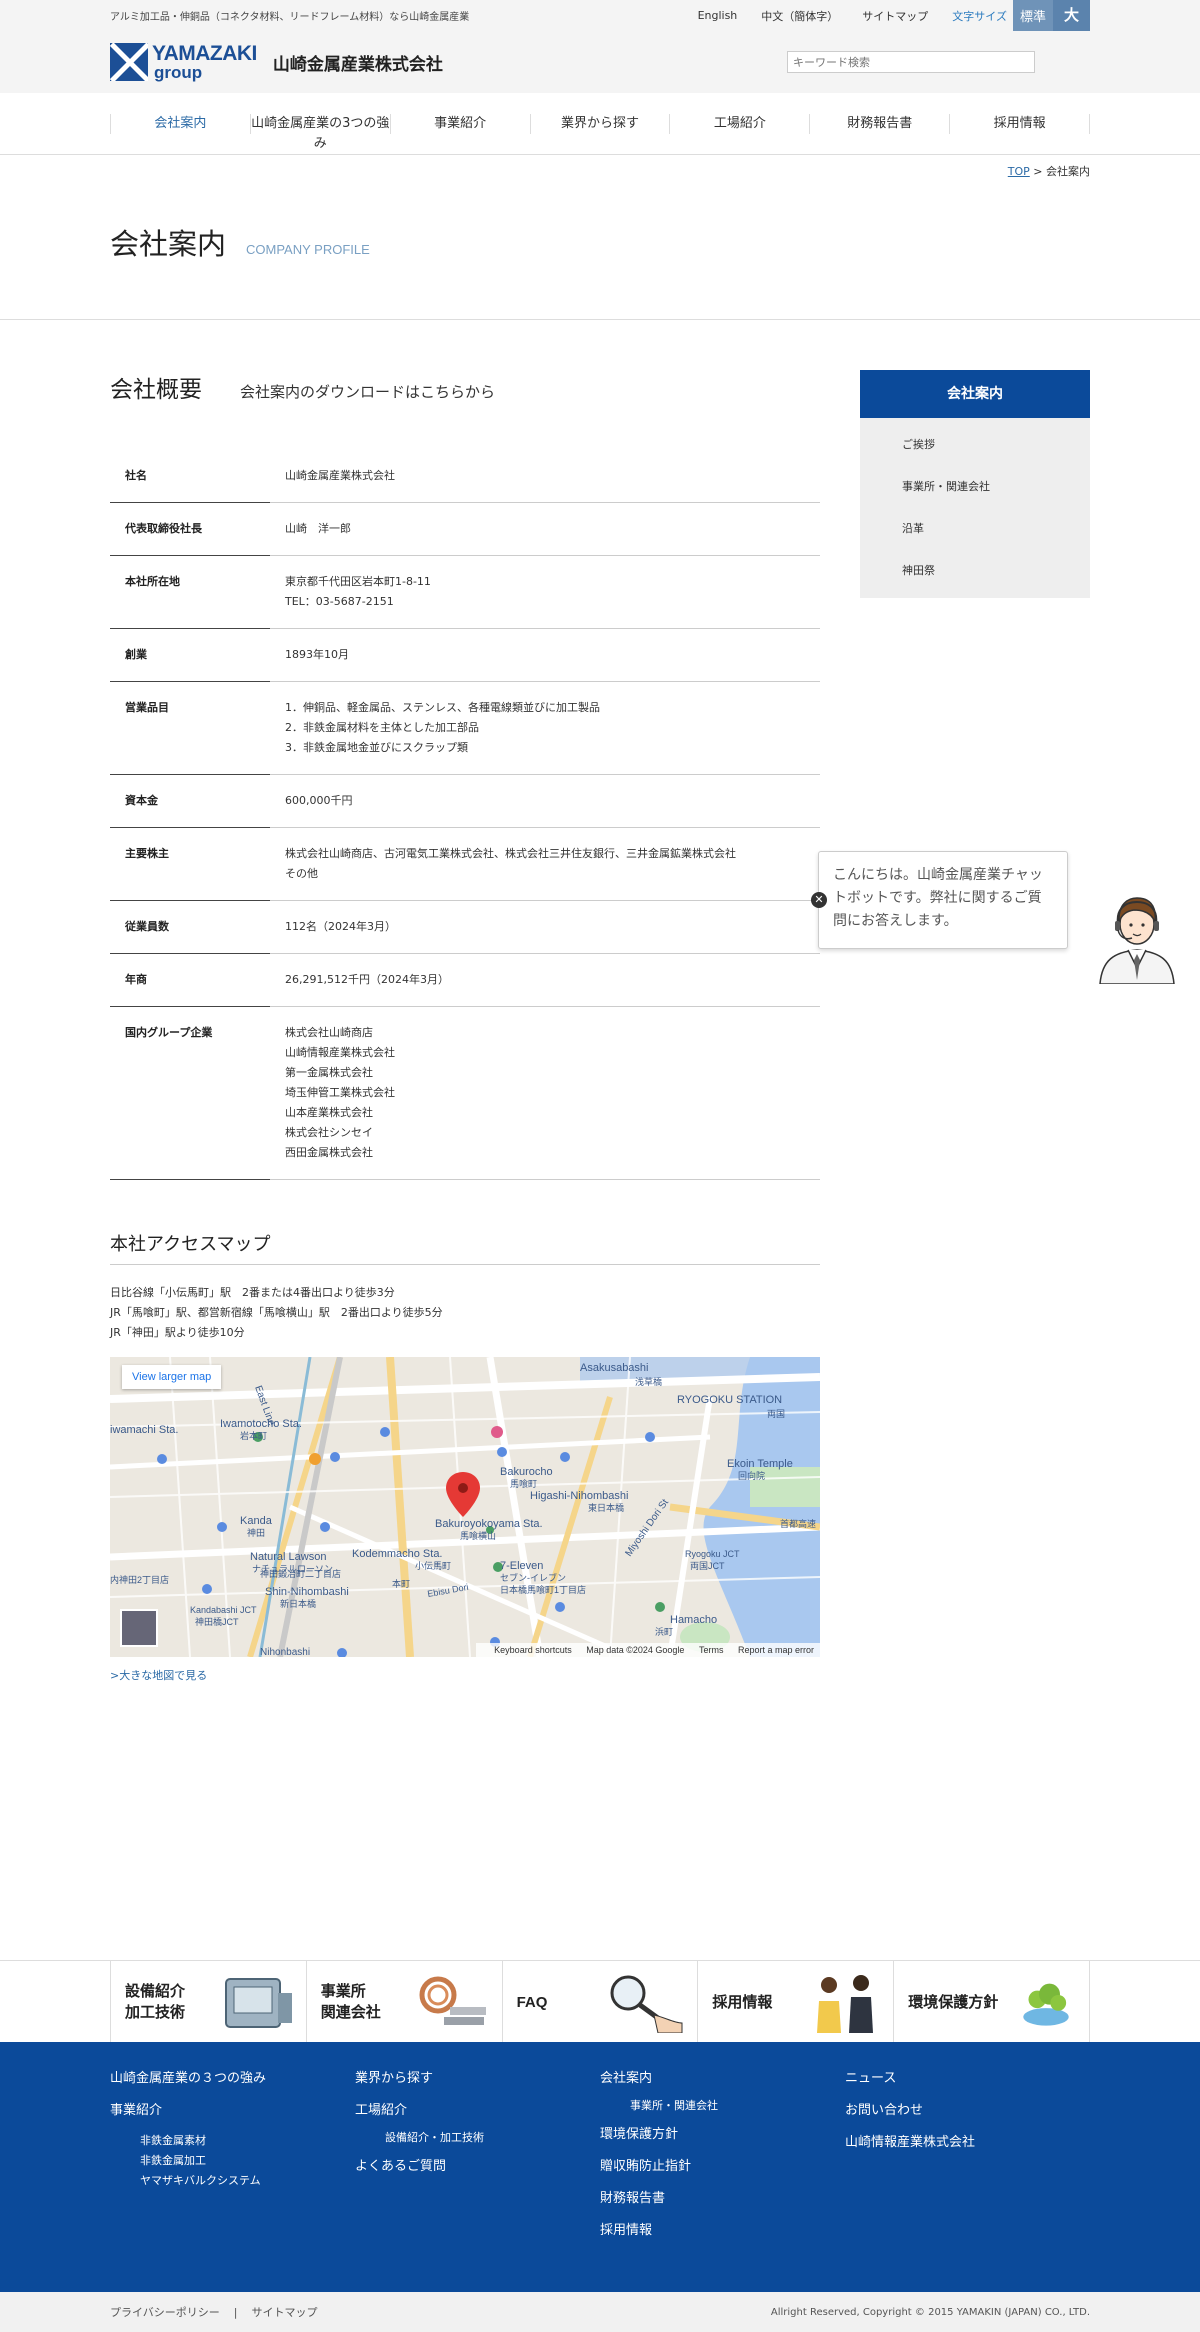 This screenshot has width=1200, height=2332. Describe the element at coordinates (204, 53) in the screenshot. I see `logo-line1: YAMAZAKI` at that location.